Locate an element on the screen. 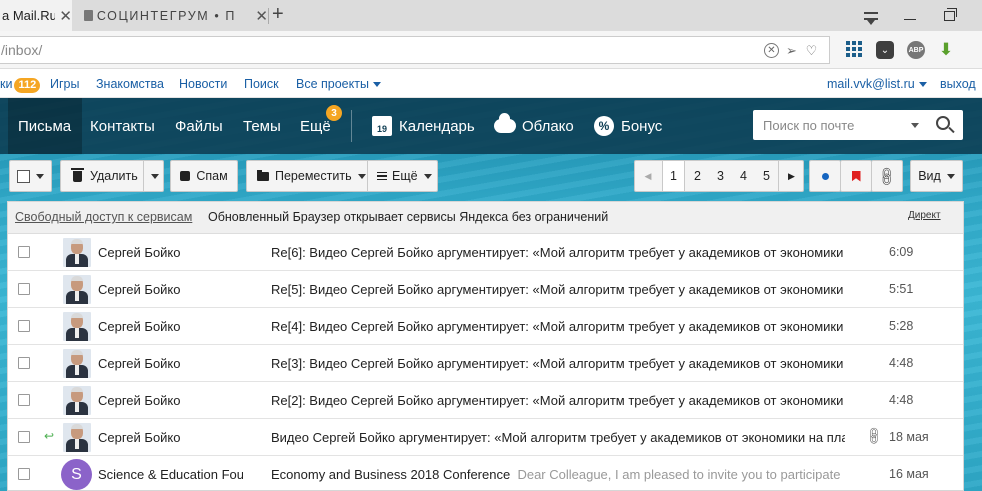 This screenshot has height=491, width=982. browser-tab-socintegrum: СОЦИНТЕГРУМ • П ✕ is located at coordinates (174, 15).